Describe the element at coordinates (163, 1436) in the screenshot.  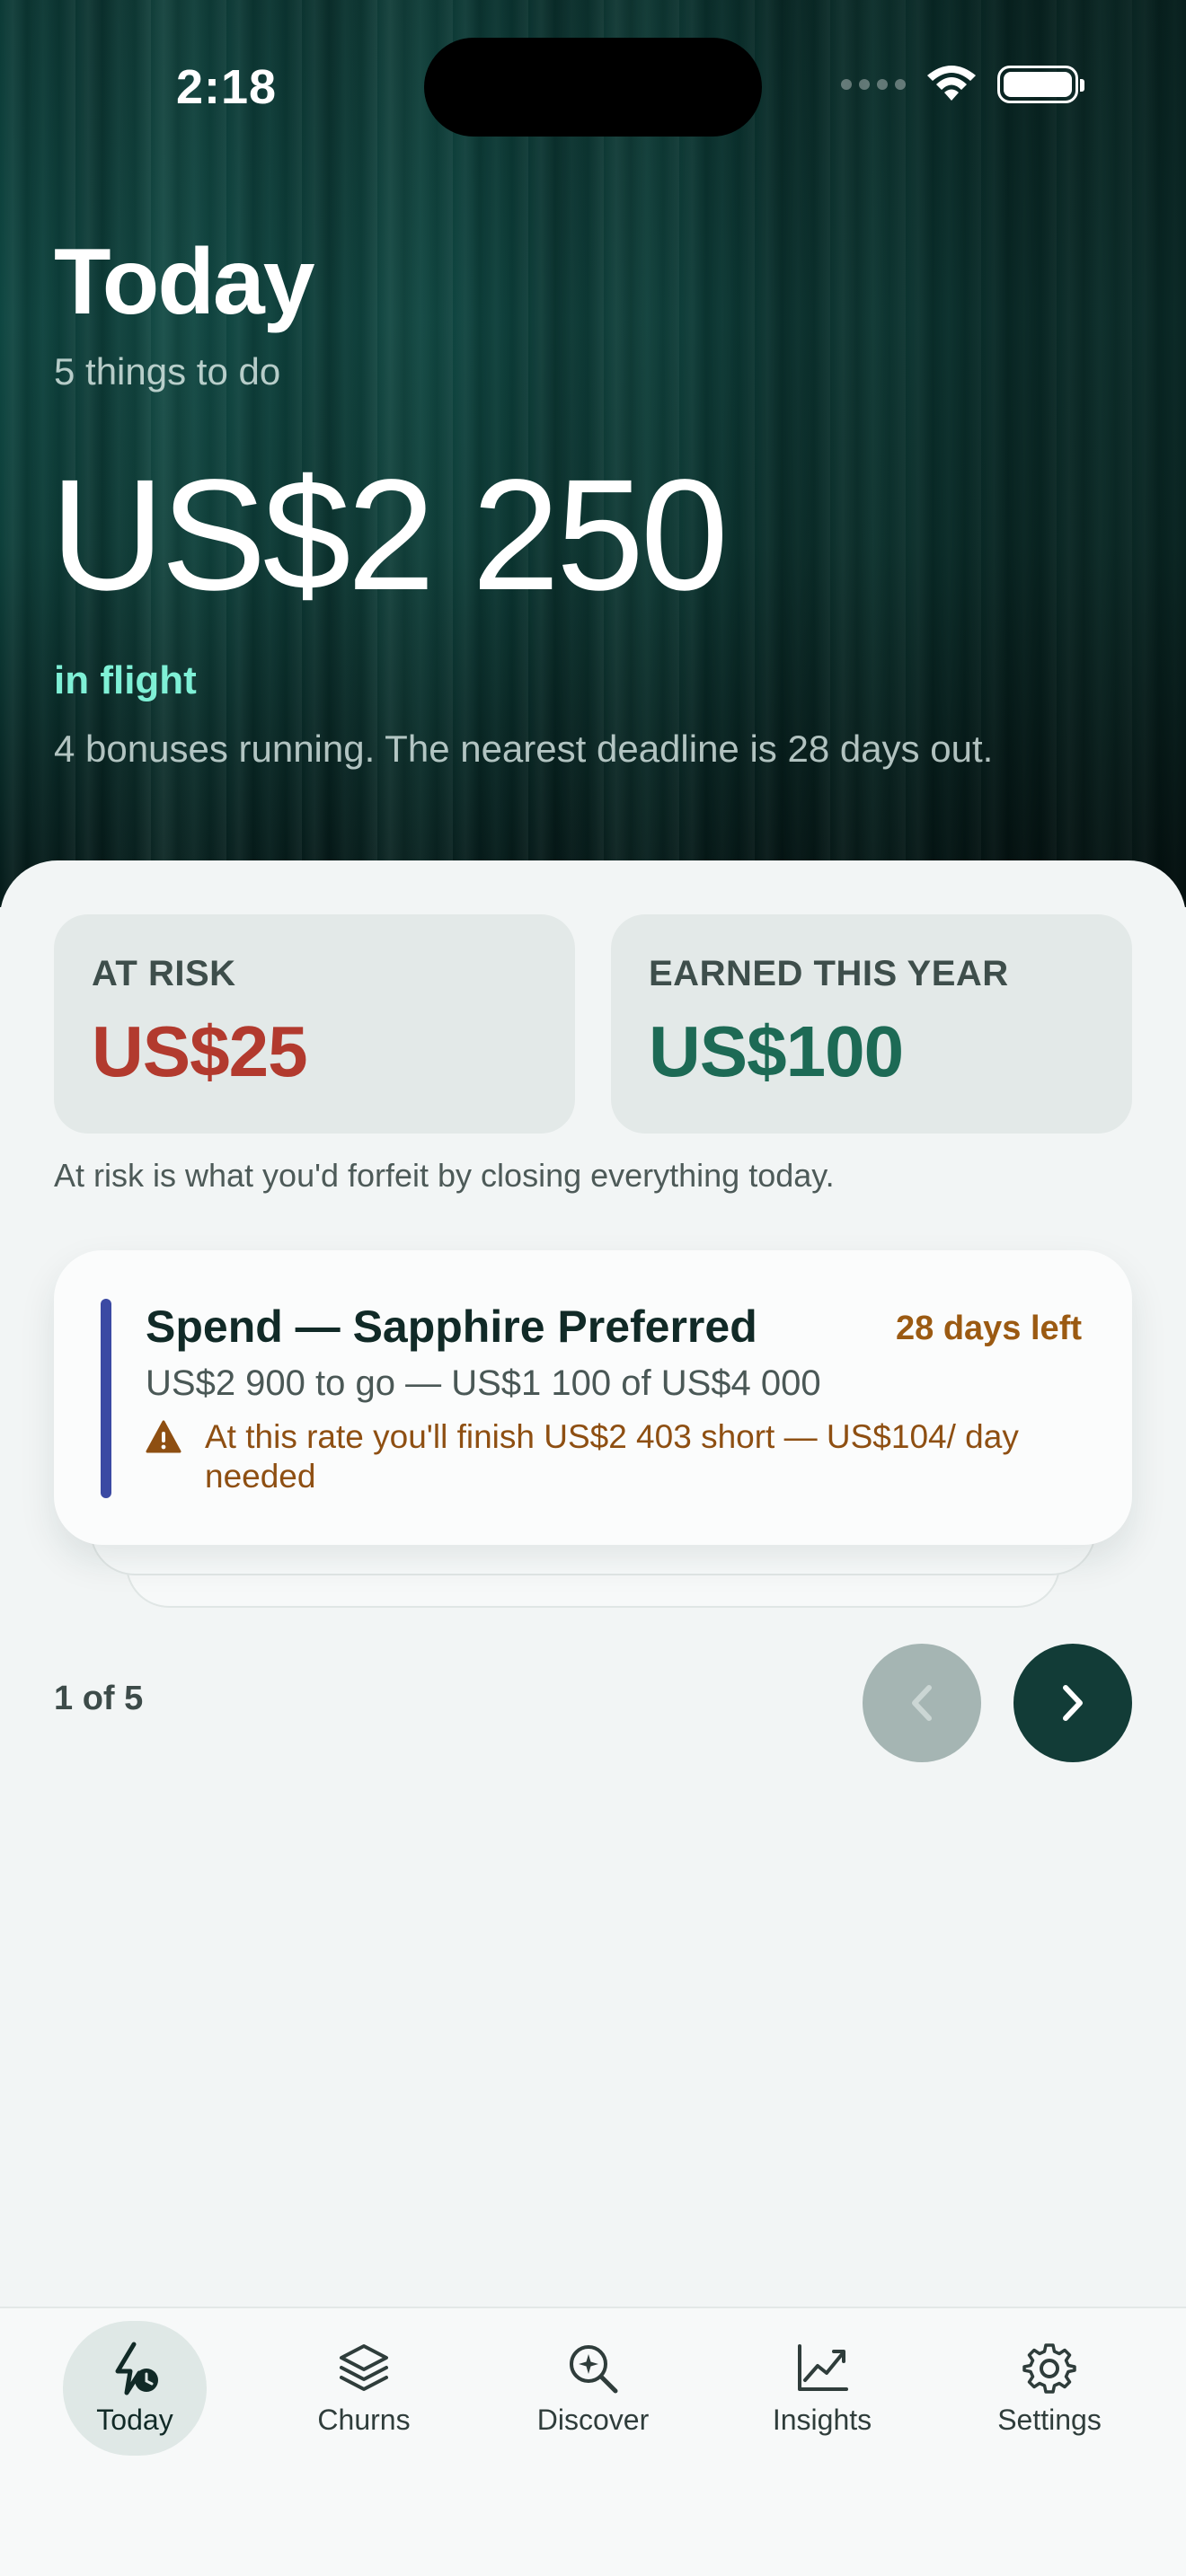
I see `warning-icon` at that location.